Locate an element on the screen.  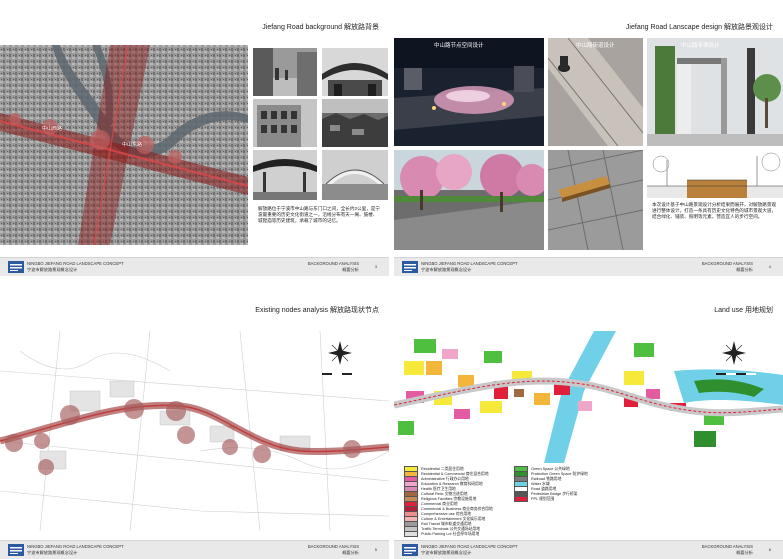
page-title: Land use 用地规划 is located at coordinates (743, 310).